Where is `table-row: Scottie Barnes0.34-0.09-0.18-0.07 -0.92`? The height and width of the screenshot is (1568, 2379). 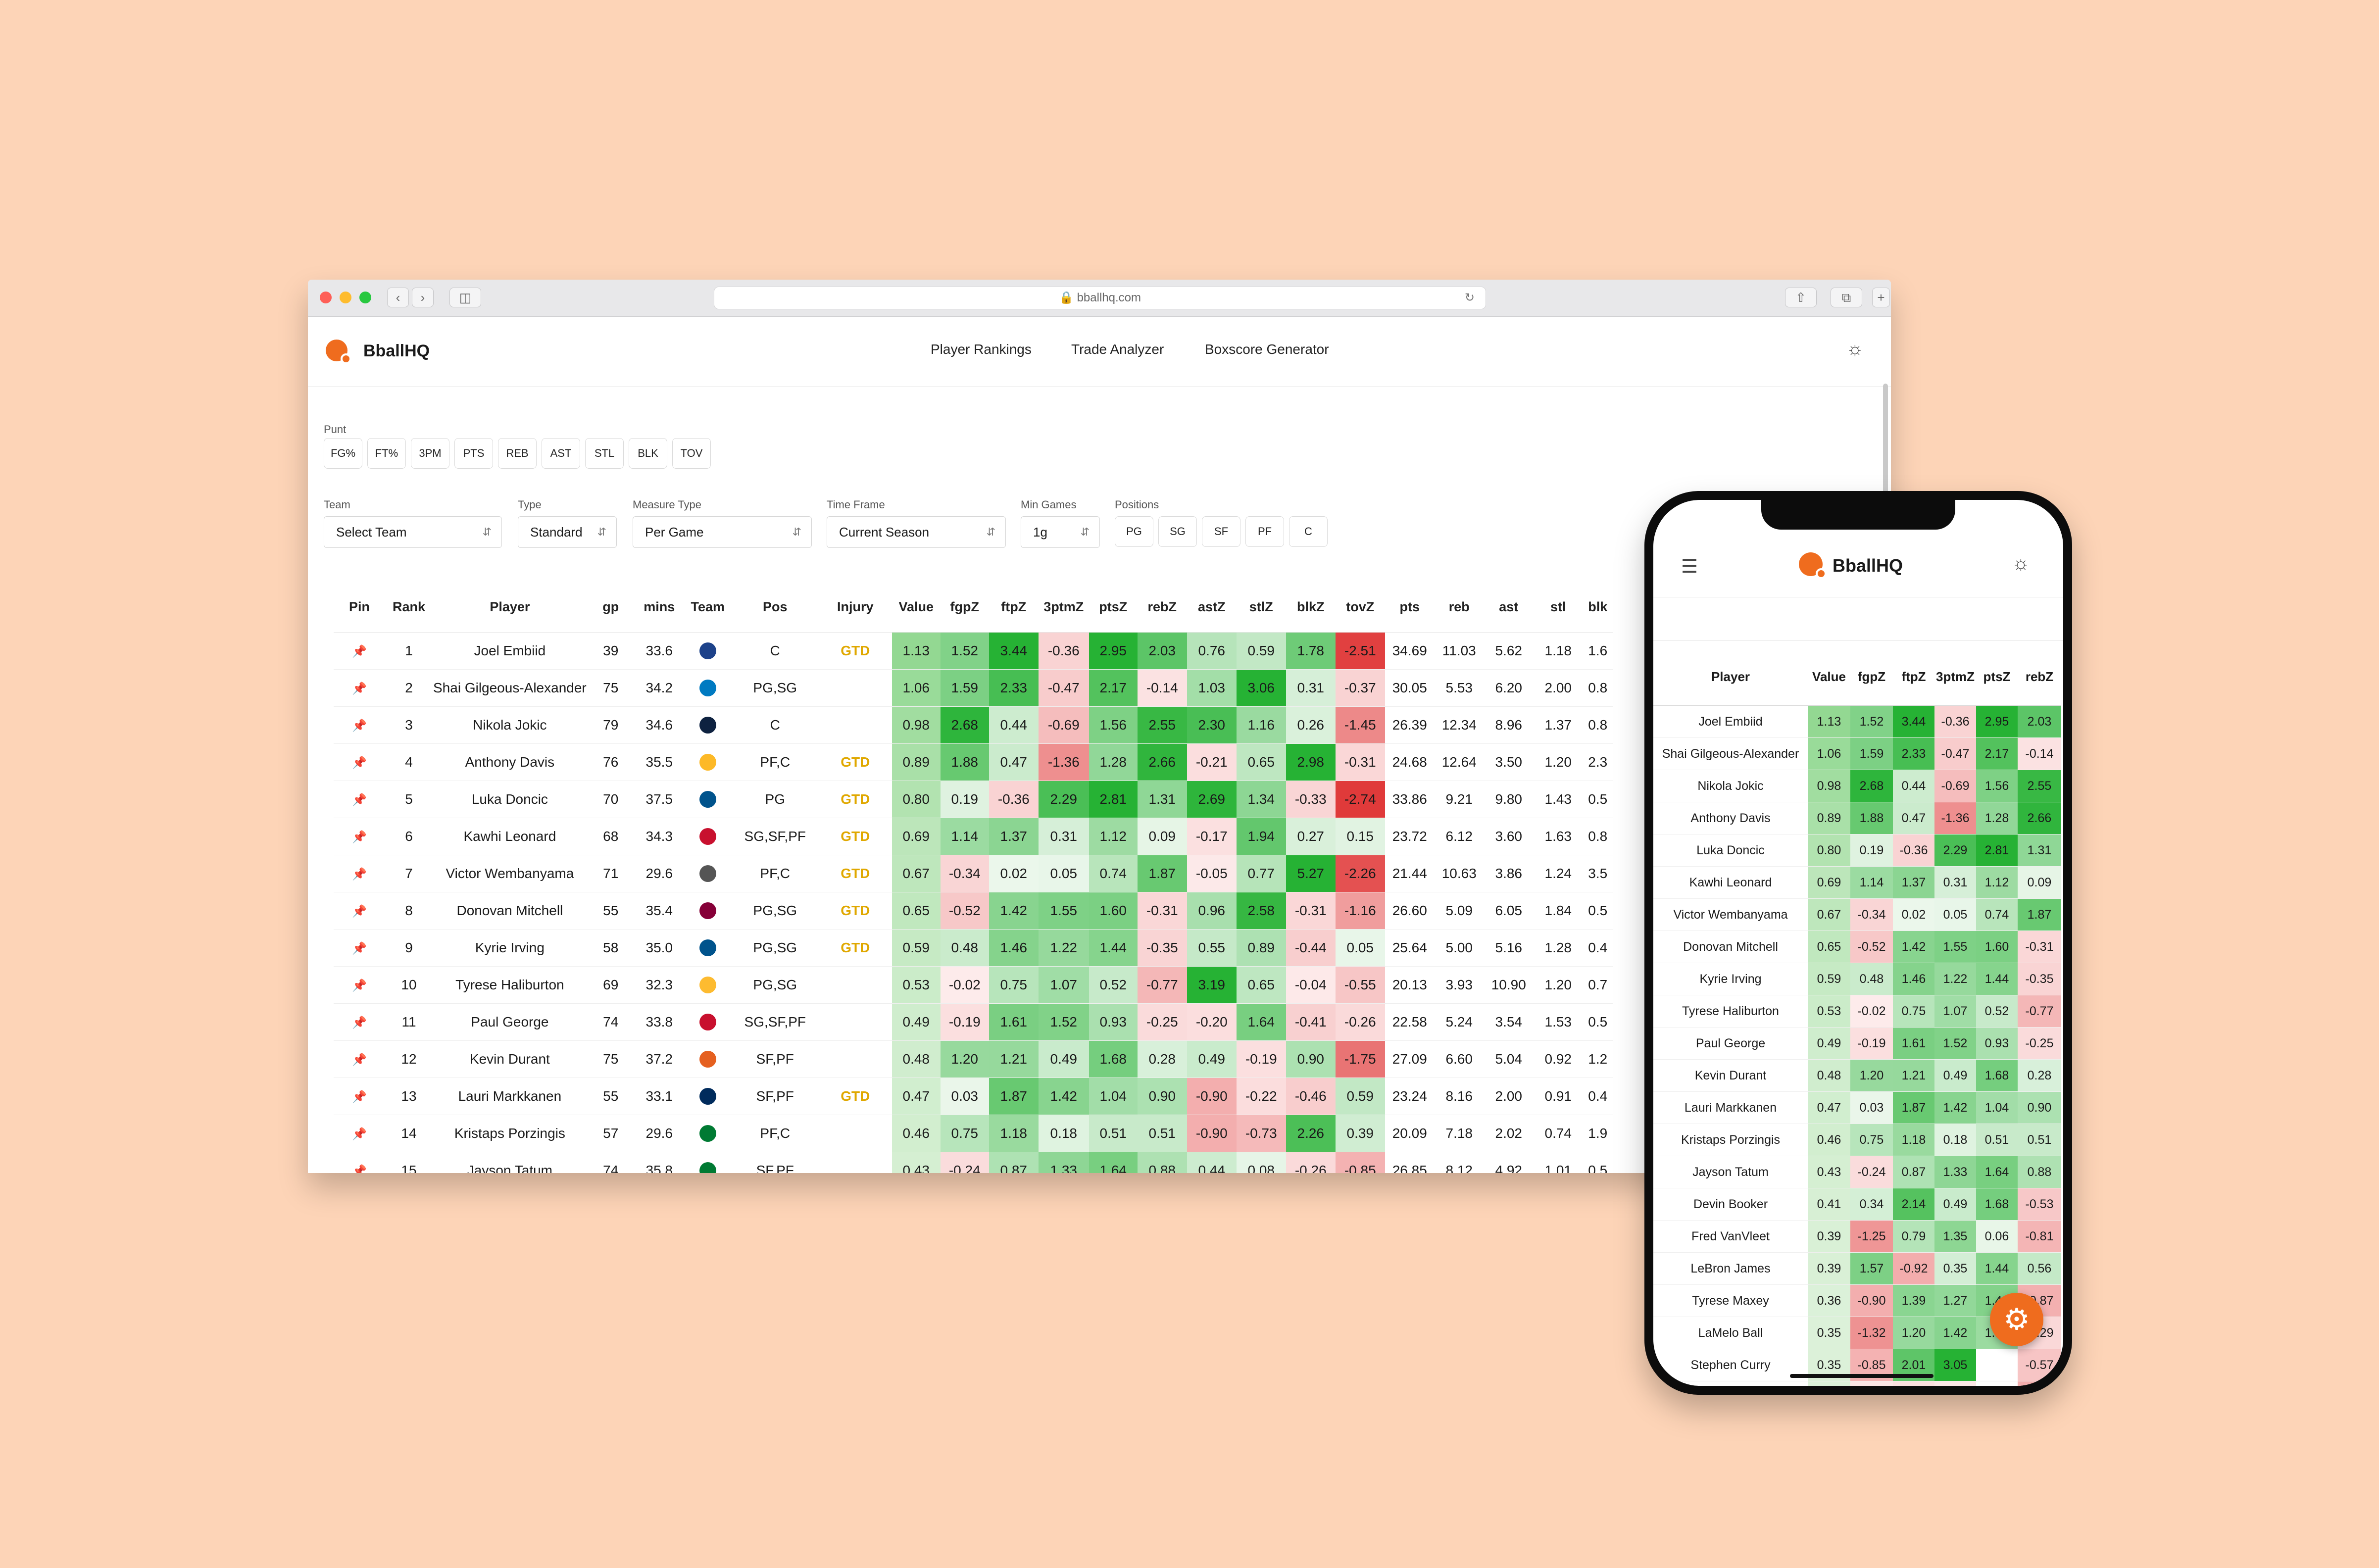
table-row: Scottie Barnes0.34-0.09-0.18-0.07 -0.92 is located at coordinates (1857, 1383).